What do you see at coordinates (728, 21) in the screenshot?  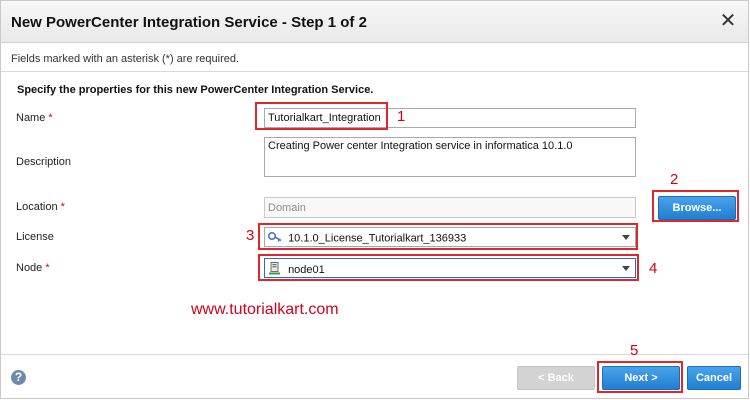 I see `close-icon: ✕` at bounding box center [728, 21].